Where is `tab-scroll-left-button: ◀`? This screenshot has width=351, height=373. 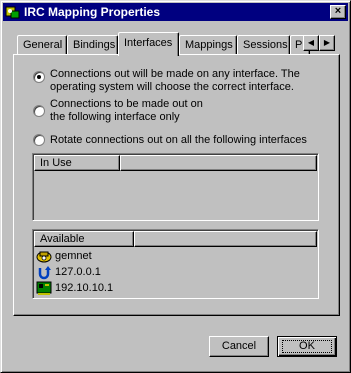 tab-scroll-left-button: ◀ is located at coordinates (311, 43).